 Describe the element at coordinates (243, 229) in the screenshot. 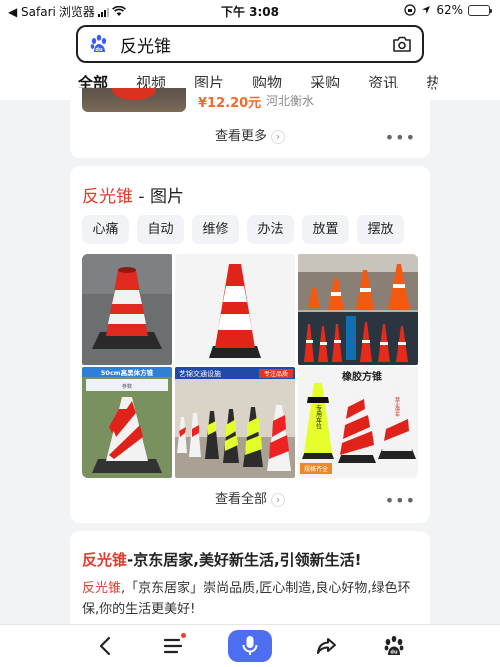

I see `related-chips: 心痛 自动 维修 办法 放置 摆放` at that location.